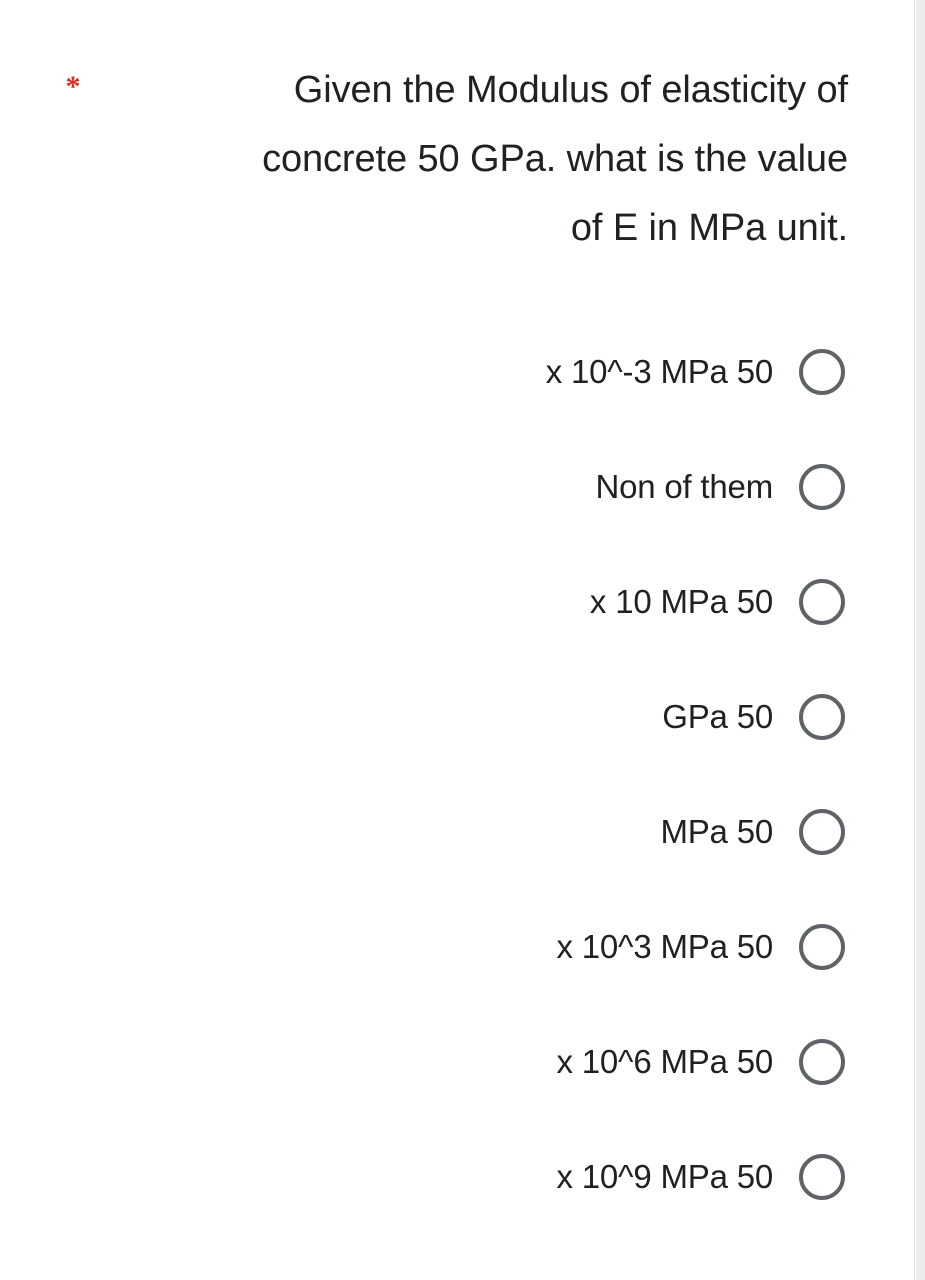  What do you see at coordinates (457, 751) in the screenshot?
I see `option-row: 50 GPa` at bounding box center [457, 751].